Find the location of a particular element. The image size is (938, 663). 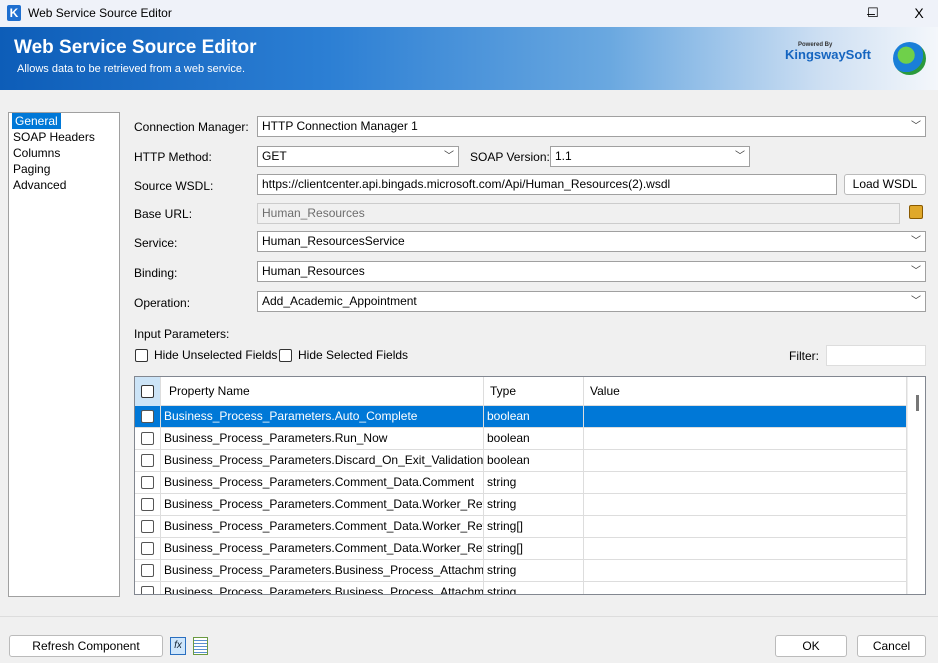

refresh-component-button: Refresh Component is located at coordinates (86, 646).